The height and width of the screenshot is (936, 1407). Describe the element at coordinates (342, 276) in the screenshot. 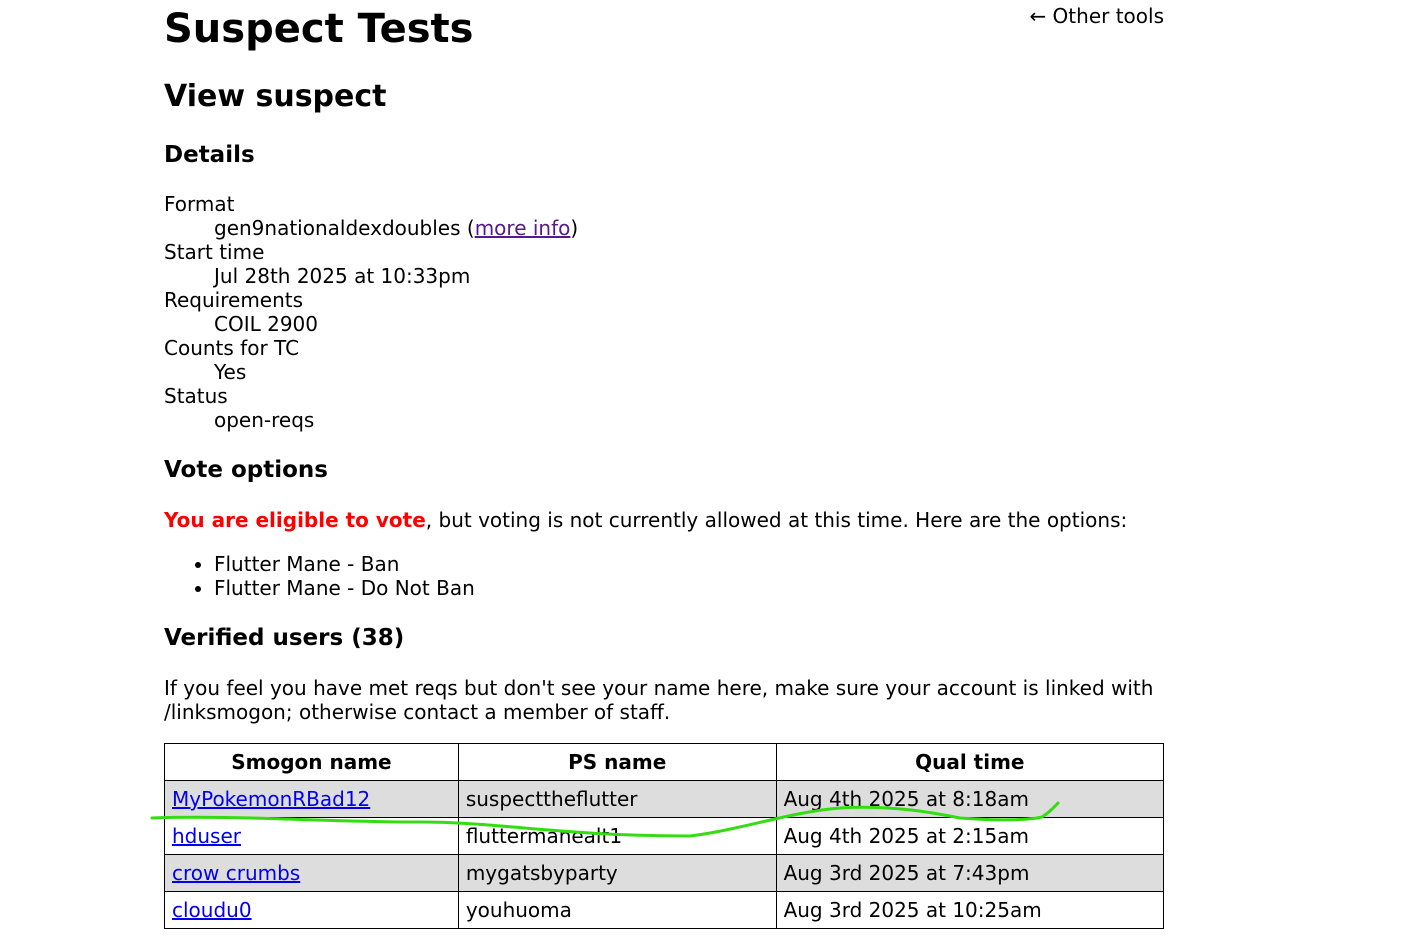

I see `start-time-value: Jul 28th 2025 at 10:33pm` at that location.